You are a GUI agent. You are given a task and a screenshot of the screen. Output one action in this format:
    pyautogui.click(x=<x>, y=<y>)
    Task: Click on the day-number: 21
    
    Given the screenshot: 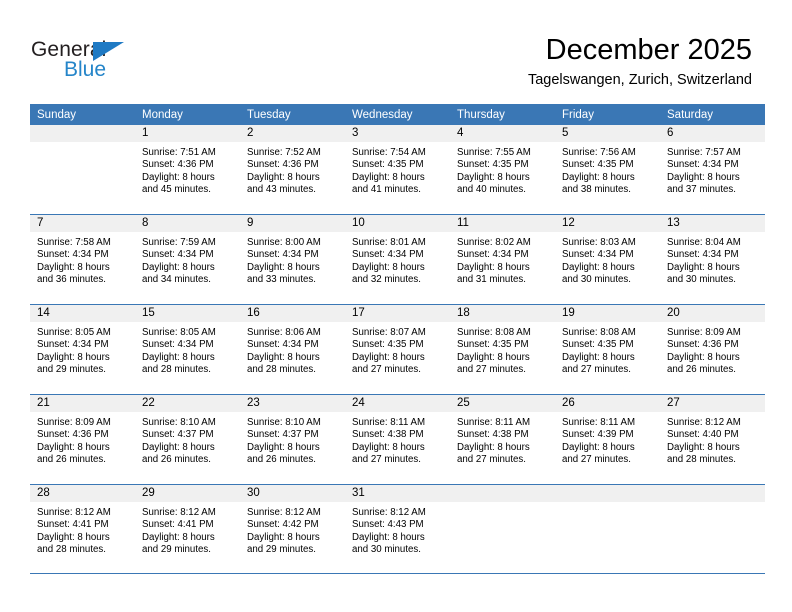 What is the action you would take?
    pyautogui.click(x=82, y=403)
    